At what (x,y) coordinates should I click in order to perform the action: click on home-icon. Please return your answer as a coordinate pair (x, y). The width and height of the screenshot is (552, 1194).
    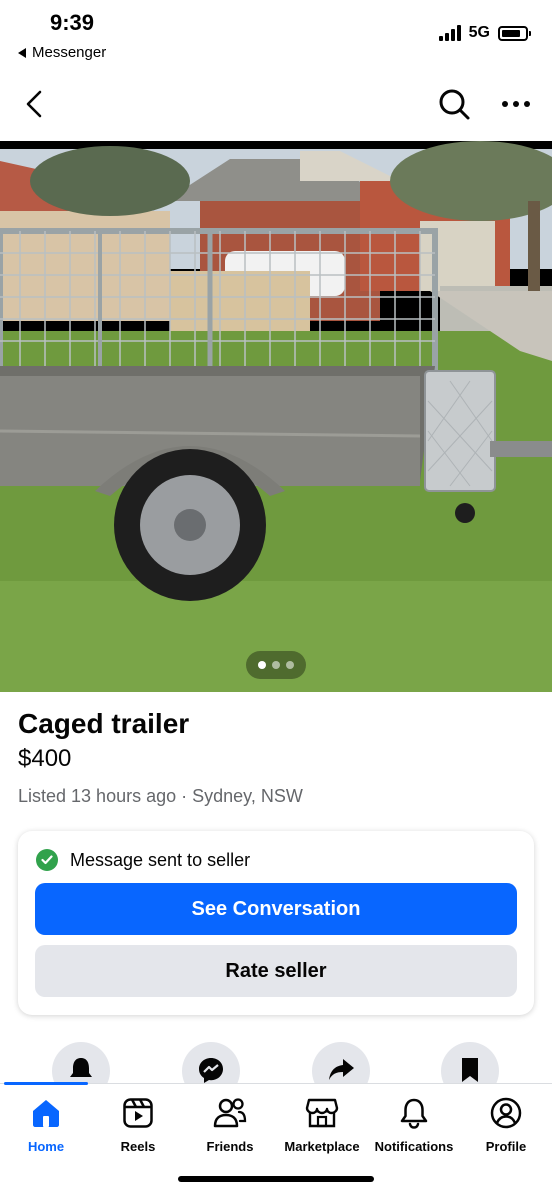
    Looking at the image, I should click on (46, 1113).